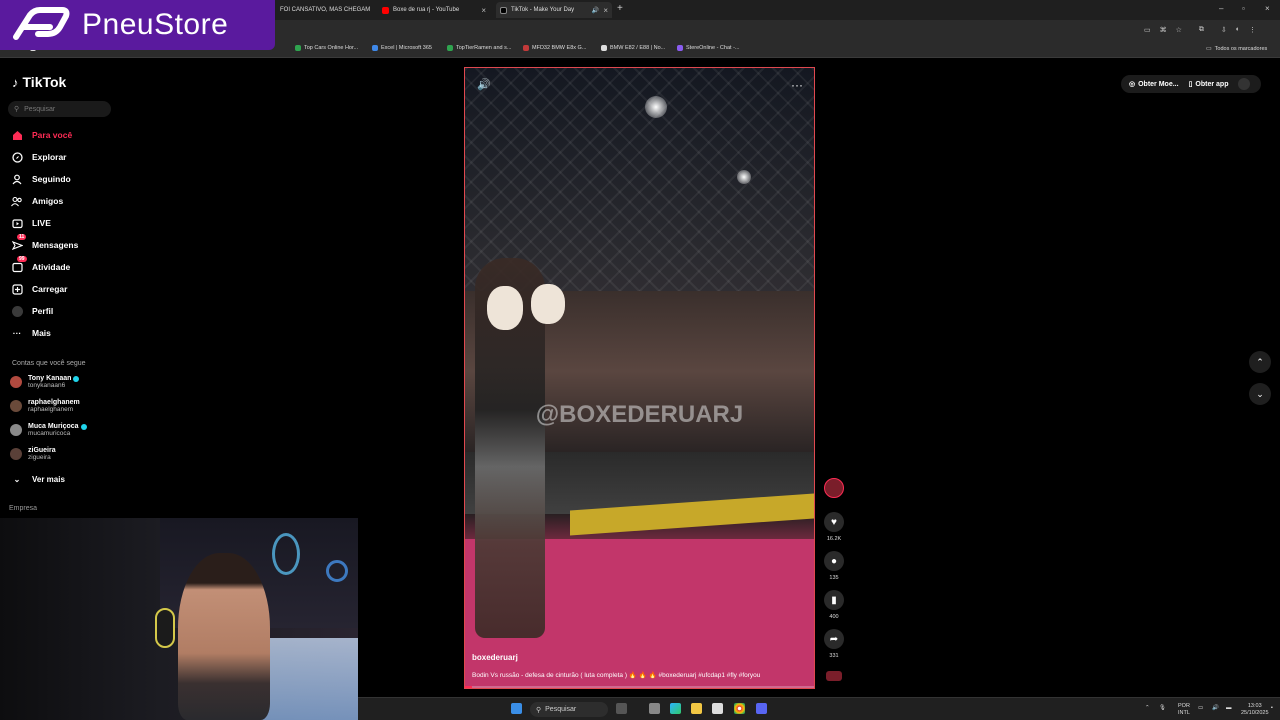 The image size is (1280, 720). What do you see at coordinates (43, 311) in the screenshot?
I see `nav-label: Perfil` at bounding box center [43, 311].